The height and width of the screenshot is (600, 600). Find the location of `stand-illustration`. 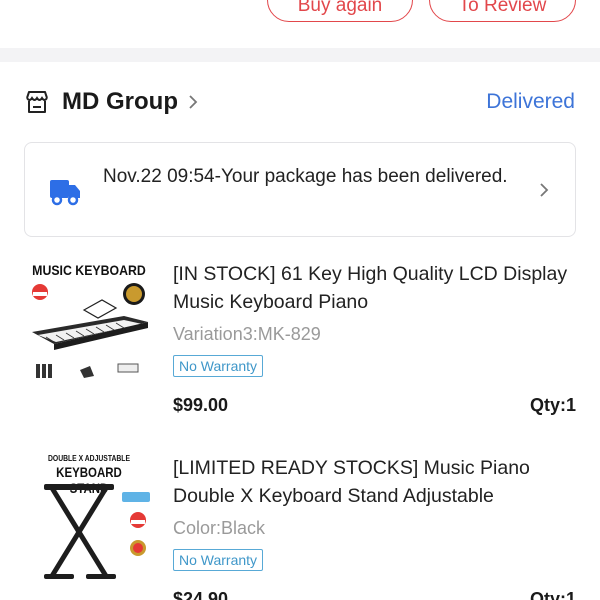

stand-illustration is located at coordinates (97, 531).